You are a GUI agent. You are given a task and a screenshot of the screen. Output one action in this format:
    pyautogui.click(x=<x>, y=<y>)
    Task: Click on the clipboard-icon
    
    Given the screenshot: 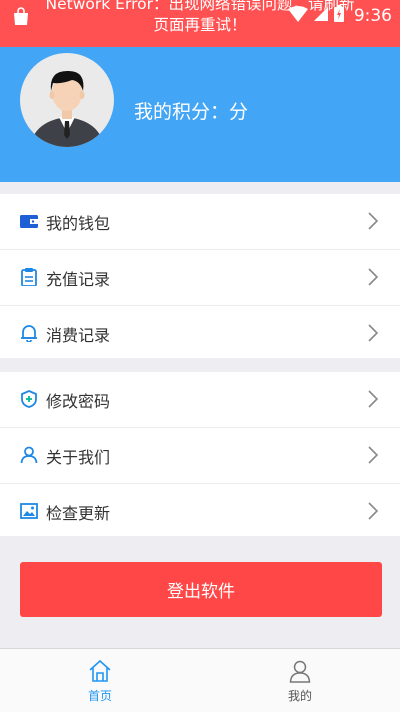 What is the action you would take?
    pyautogui.click(x=29, y=277)
    